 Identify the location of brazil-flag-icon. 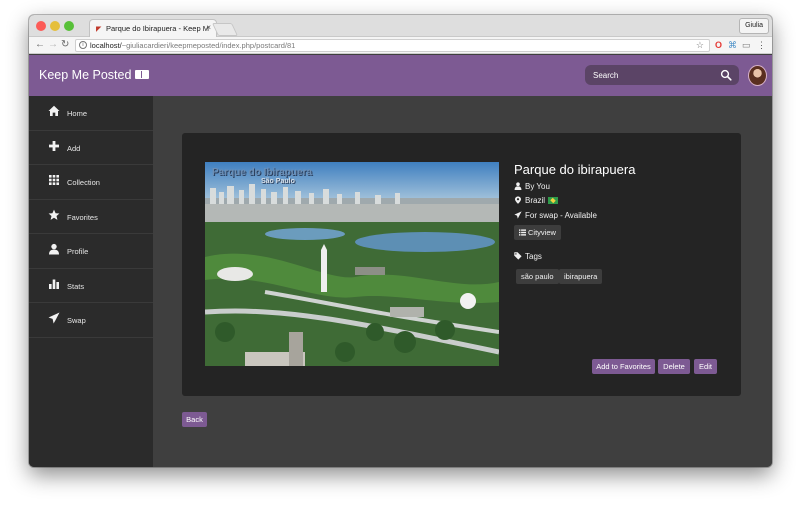
(553, 200).